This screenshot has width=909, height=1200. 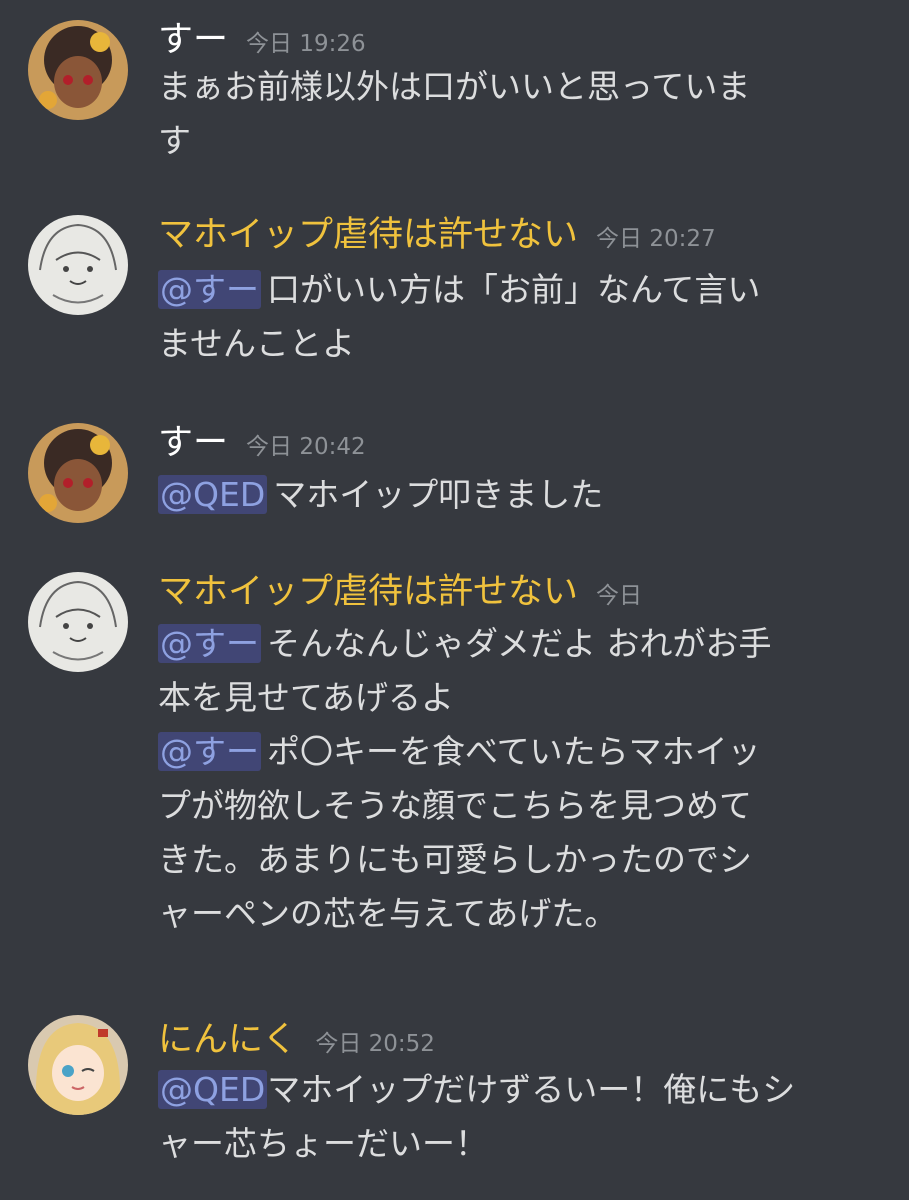 I want to click on timestamp: 今日 20:42, so click(x=306, y=447).